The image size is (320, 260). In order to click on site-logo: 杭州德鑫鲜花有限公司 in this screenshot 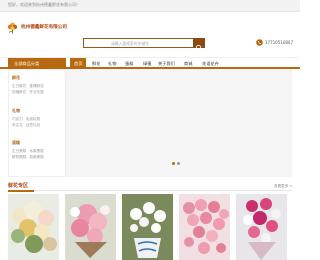, I will do `click(36, 28)`.